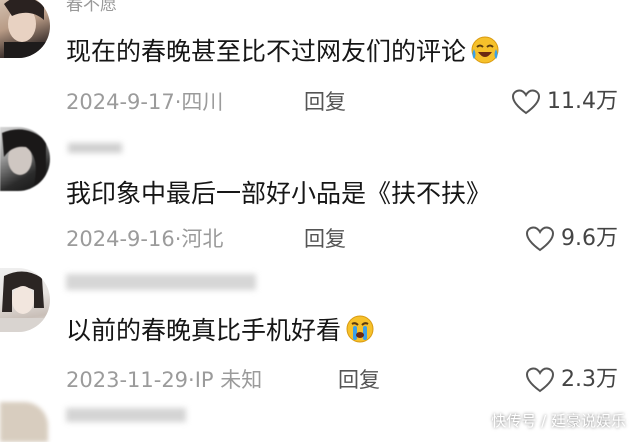 The width and height of the screenshot is (640, 442). Describe the element at coordinates (202, 102) in the screenshot. I see `comment-location: 四川` at that location.